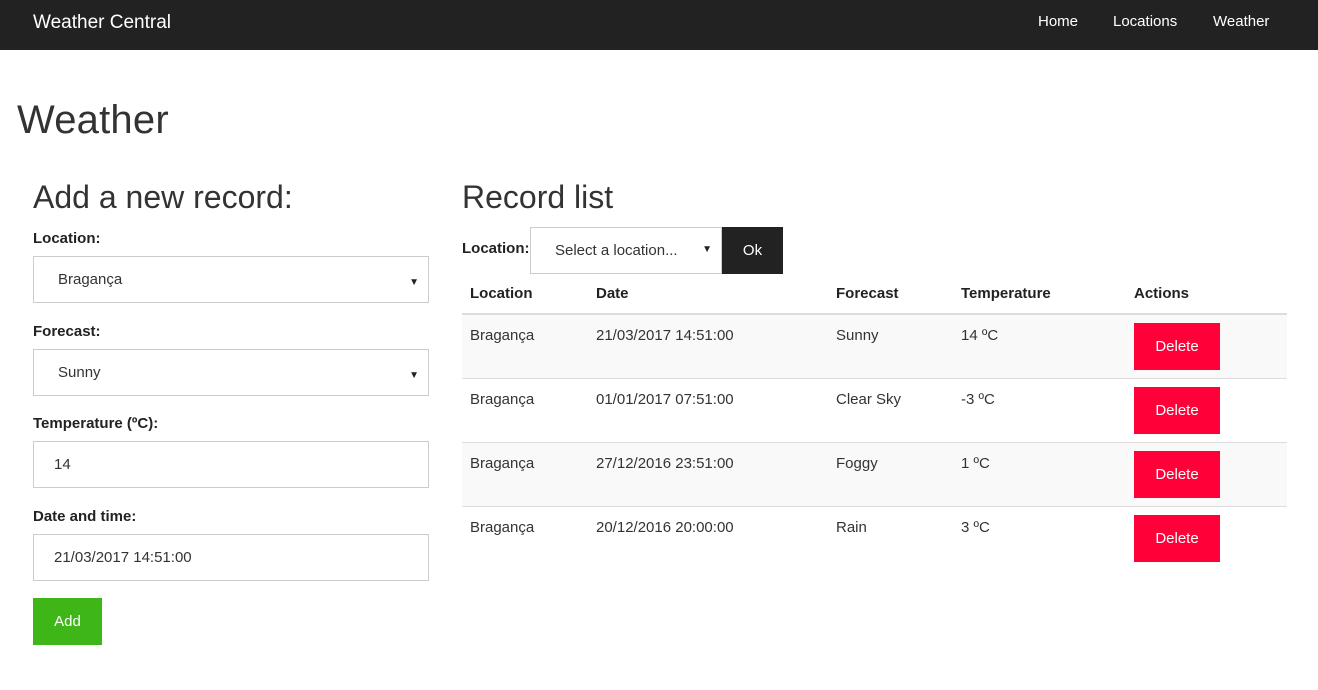 The width and height of the screenshot is (1318, 690). Describe the element at coordinates (612, 293) in the screenshot. I see `column-header-date: Date` at that location.